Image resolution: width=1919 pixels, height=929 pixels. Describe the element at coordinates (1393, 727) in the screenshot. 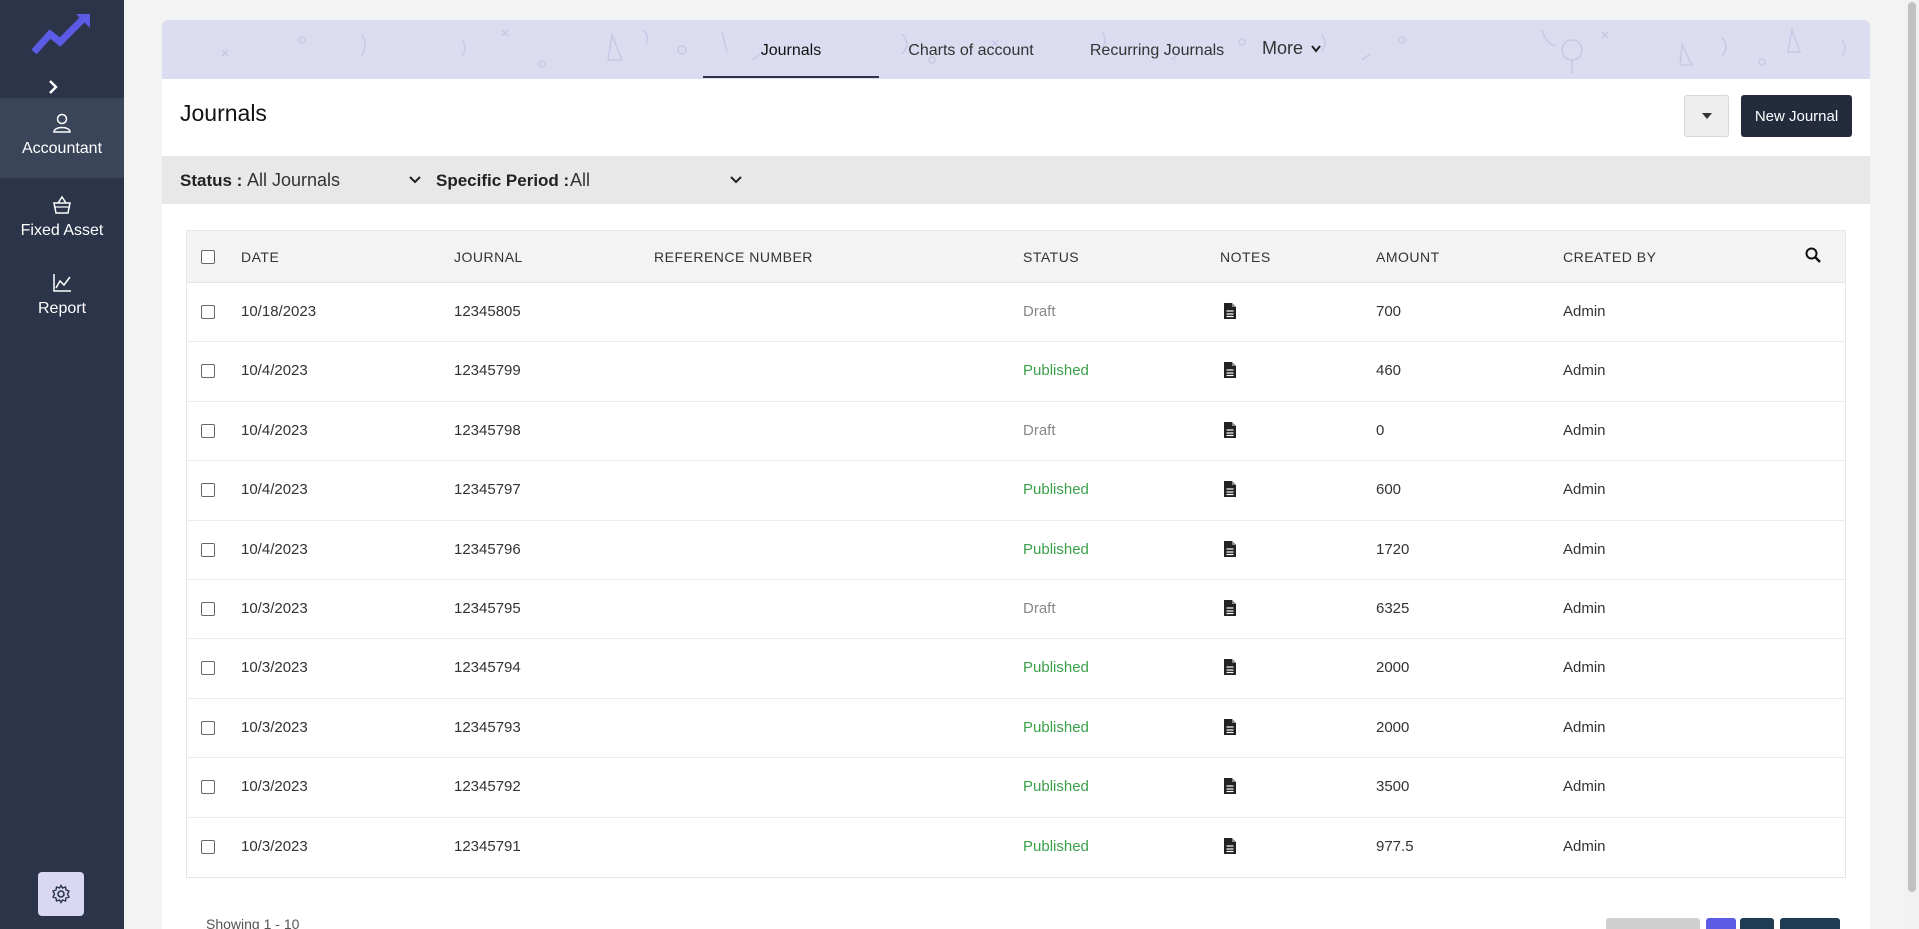

I see `cell-amount: 2000` at that location.